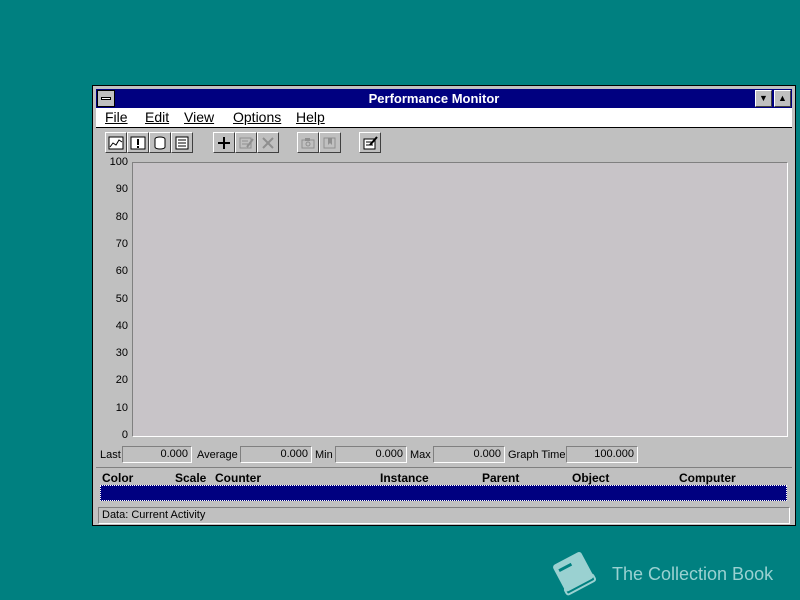 The height and width of the screenshot is (600, 800). What do you see at coordinates (121, 353) in the screenshot?
I see `y-tick-label: 30` at bounding box center [121, 353].